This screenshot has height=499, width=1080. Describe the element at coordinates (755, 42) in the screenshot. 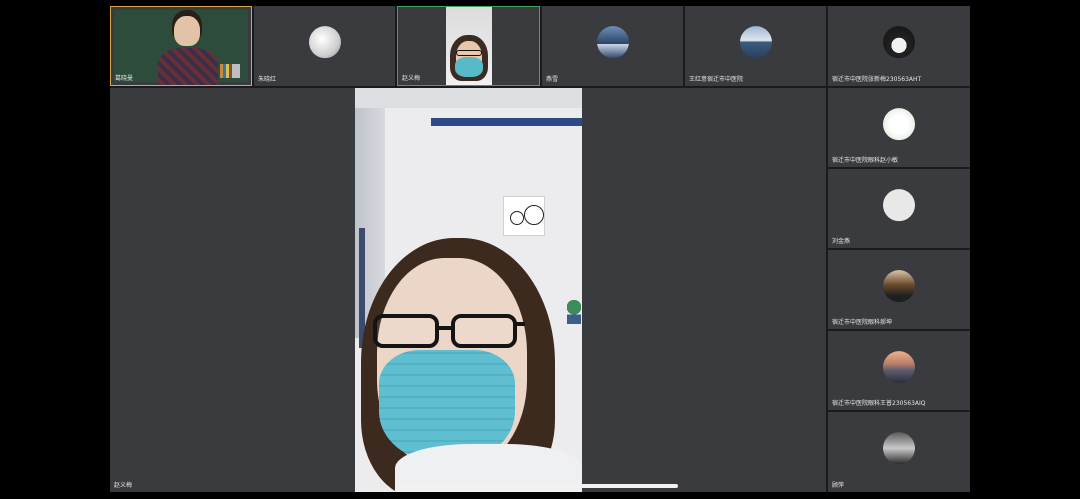

I see `sea-horizon-icon` at that location.